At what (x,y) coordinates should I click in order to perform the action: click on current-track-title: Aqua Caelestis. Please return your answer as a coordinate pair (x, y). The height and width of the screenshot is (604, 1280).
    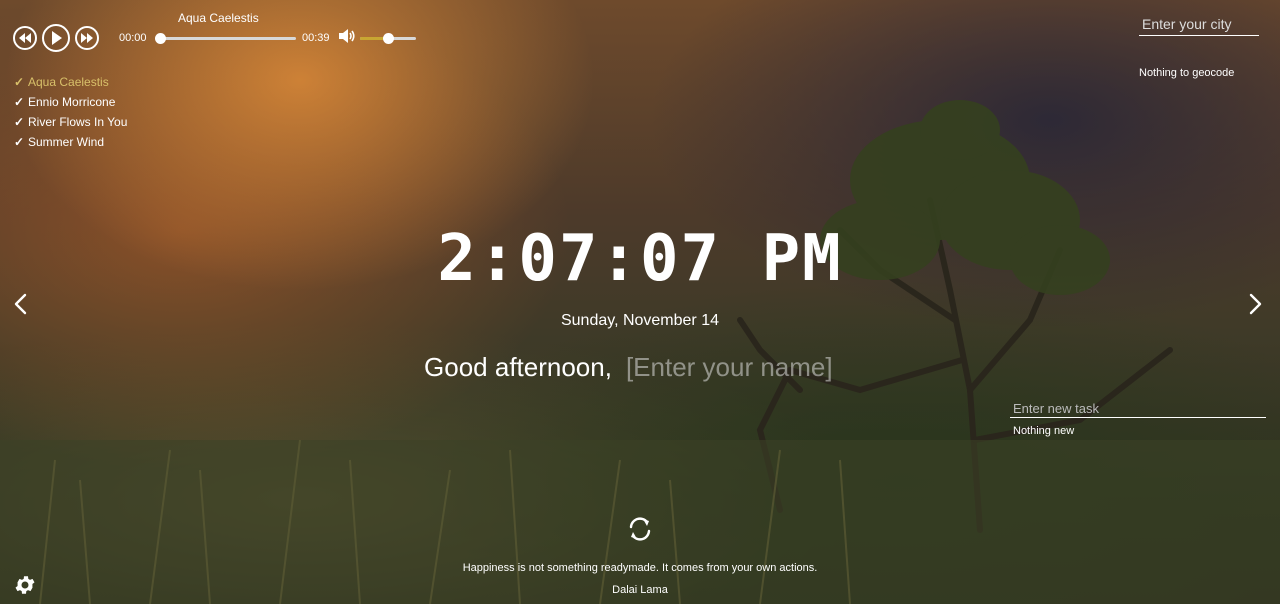
    Looking at the image, I should click on (218, 18).